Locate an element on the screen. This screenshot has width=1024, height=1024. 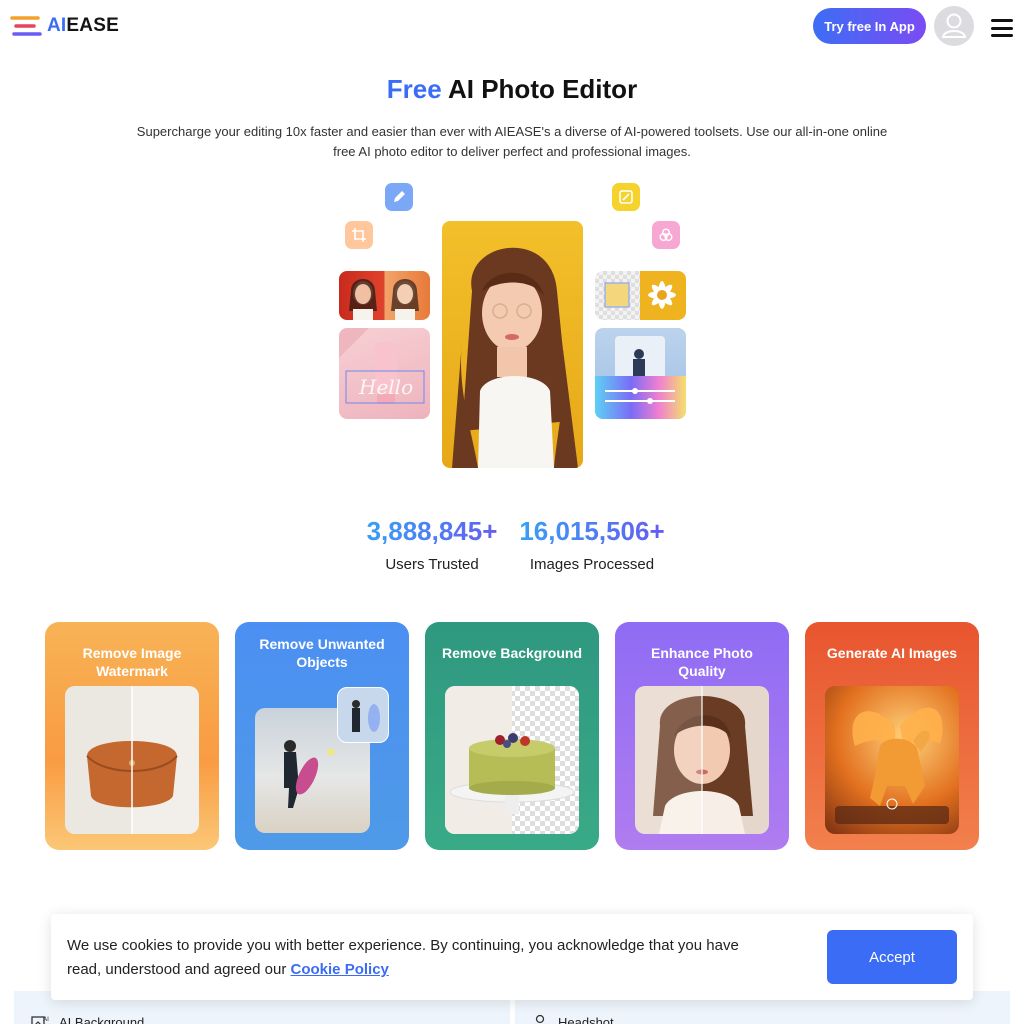
feature-card-enhance-quality: Enhance Photo Quality is located at coordinates (702, 736).